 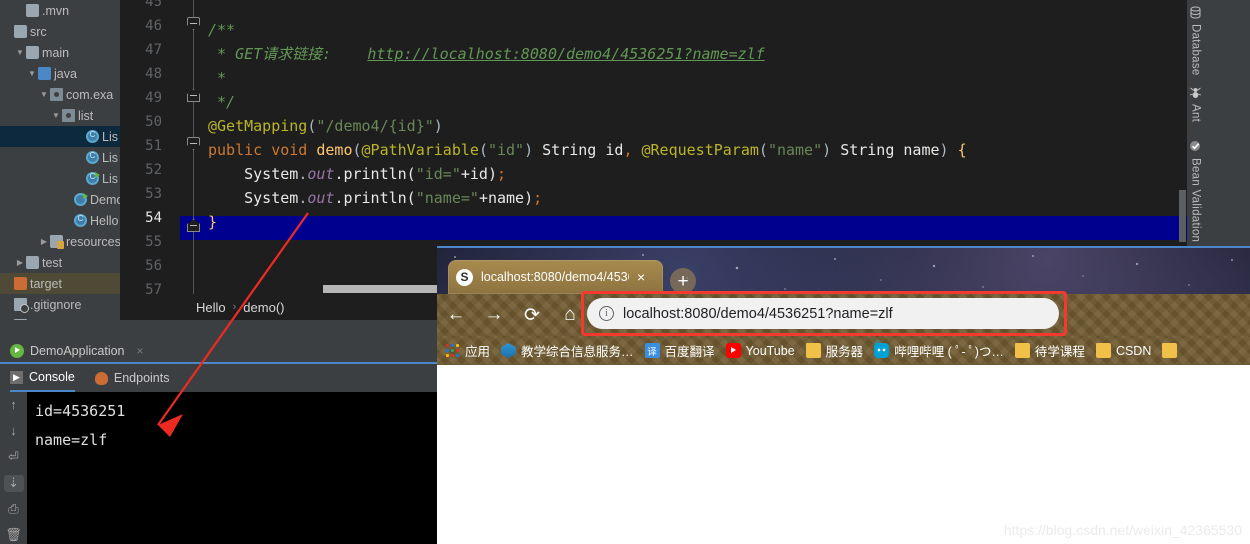 I want to click on reload-button: ⟳, so click(x=532, y=315).